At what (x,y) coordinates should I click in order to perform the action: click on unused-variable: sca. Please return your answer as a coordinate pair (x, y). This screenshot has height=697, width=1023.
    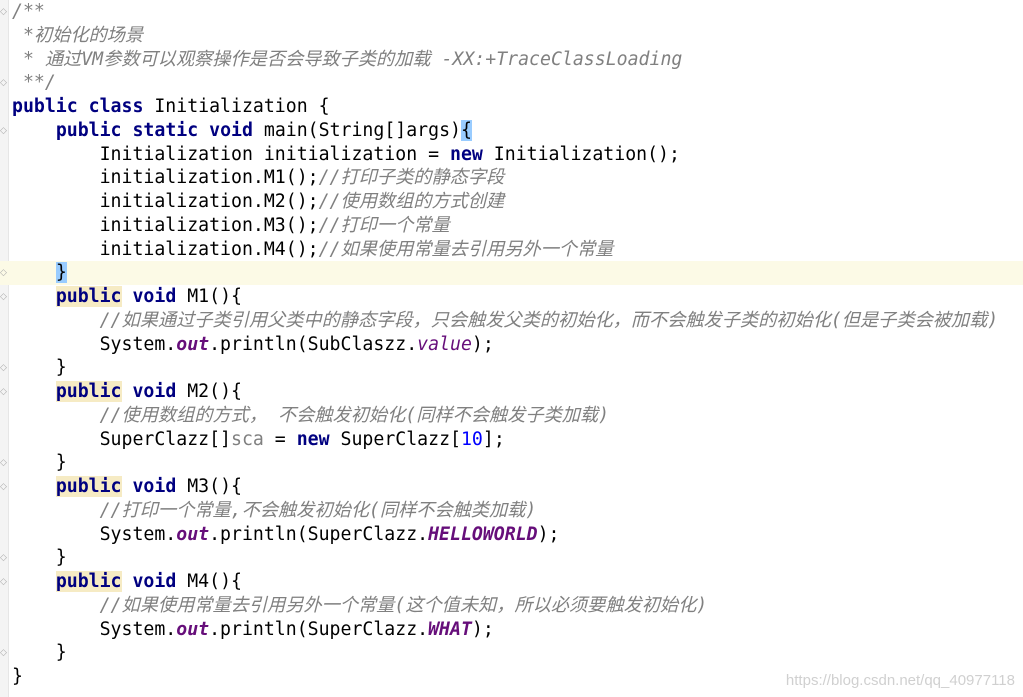
    Looking at the image, I should click on (247, 439).